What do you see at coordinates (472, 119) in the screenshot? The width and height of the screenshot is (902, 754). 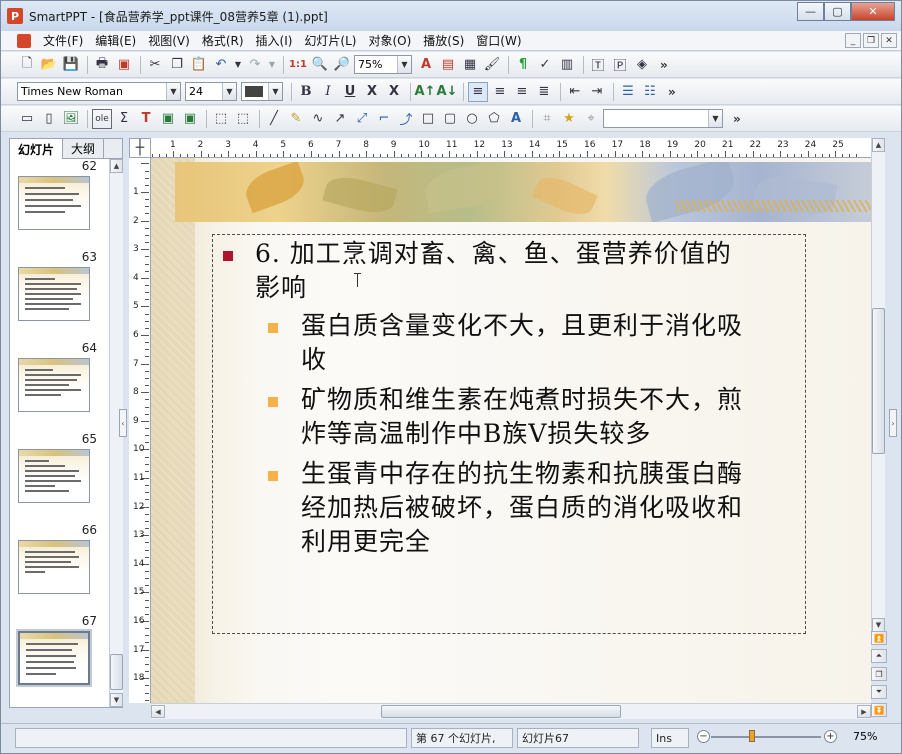 I see `ellipse-tool-icon: ○` at bounding box center [472, 119].